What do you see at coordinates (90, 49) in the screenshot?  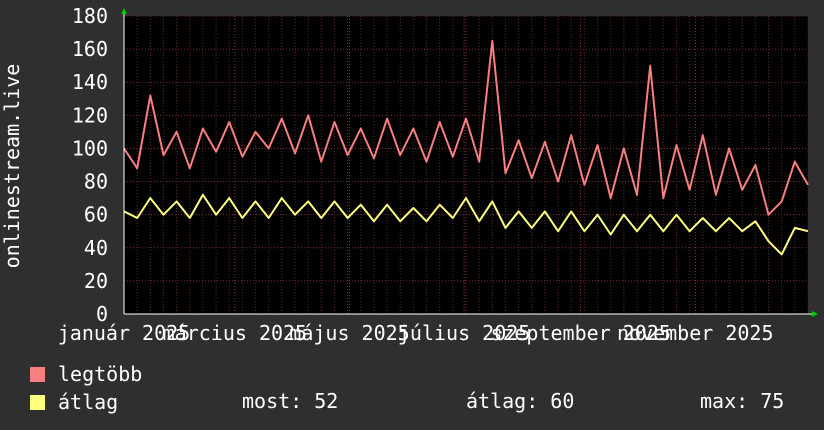 I see `y-tick-label: 160` at bounding box center [90, 49].